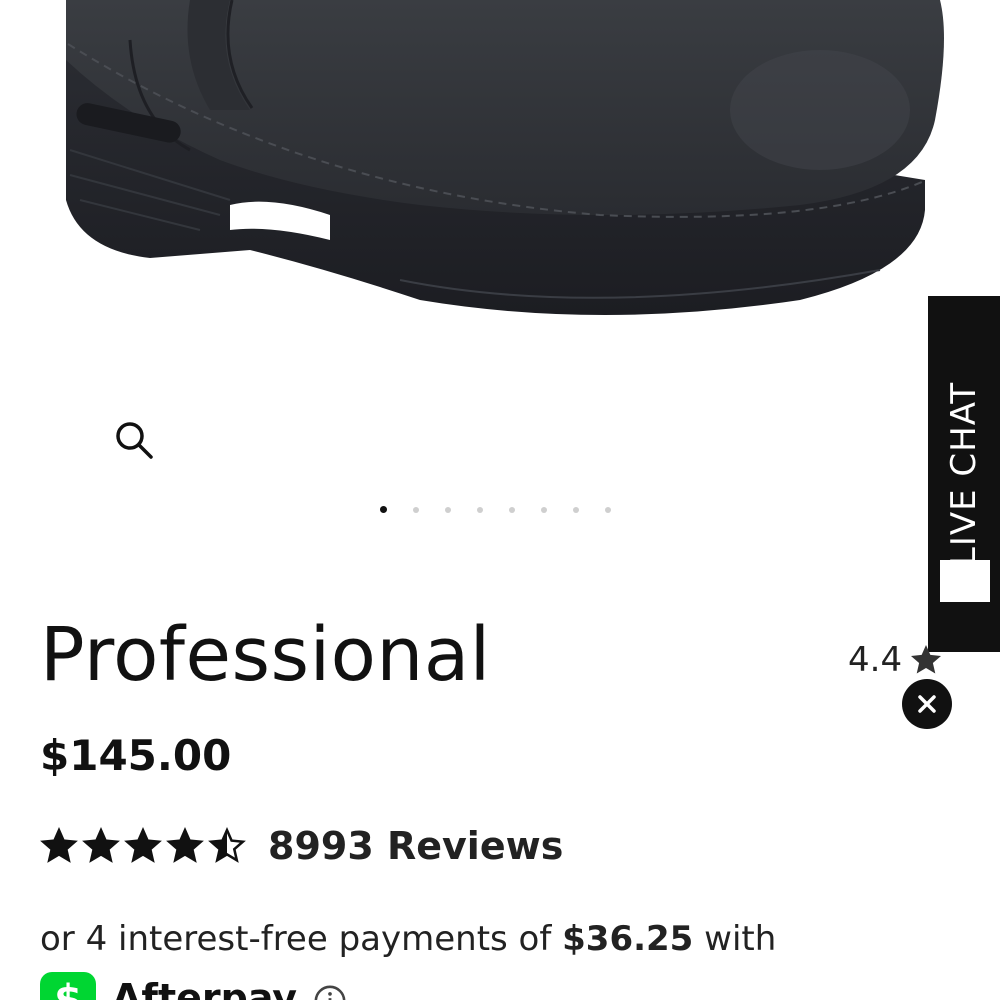 The image size is (1000, 1000). Describe the element at coordinates (136, 755) in the screenshot. I see `product-price: $145.00` at that location.